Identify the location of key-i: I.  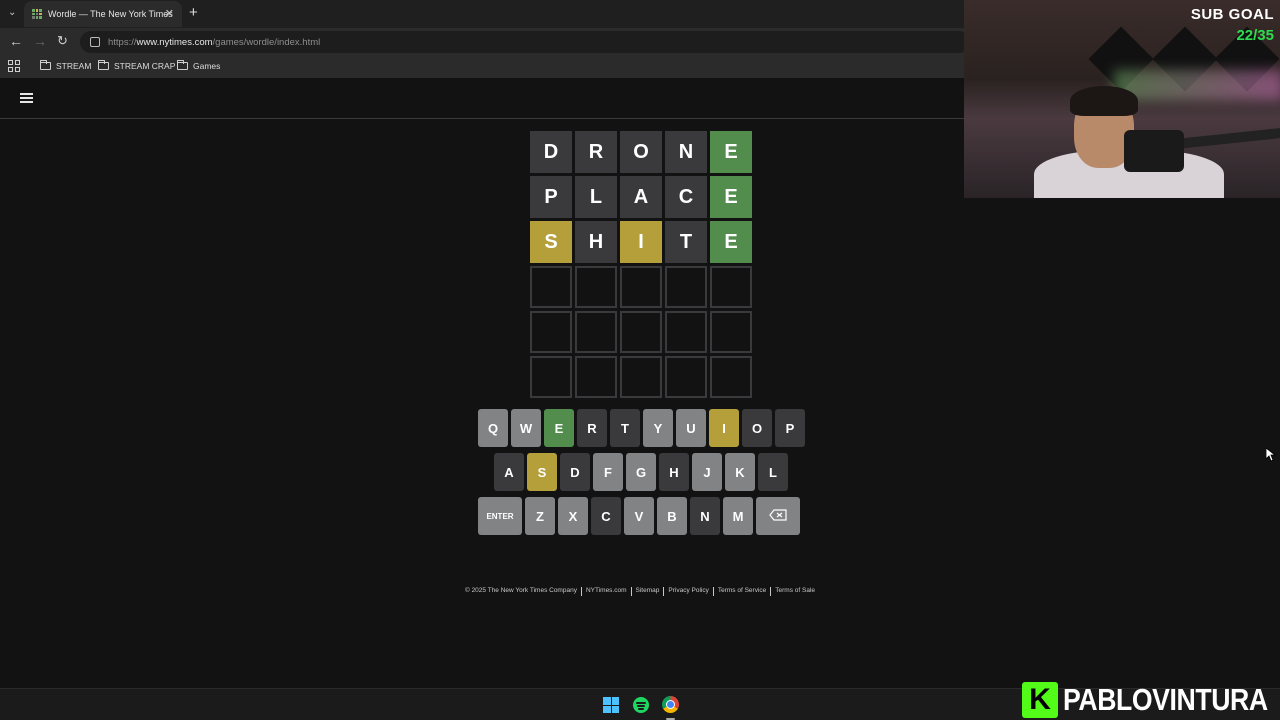
(724, 428).